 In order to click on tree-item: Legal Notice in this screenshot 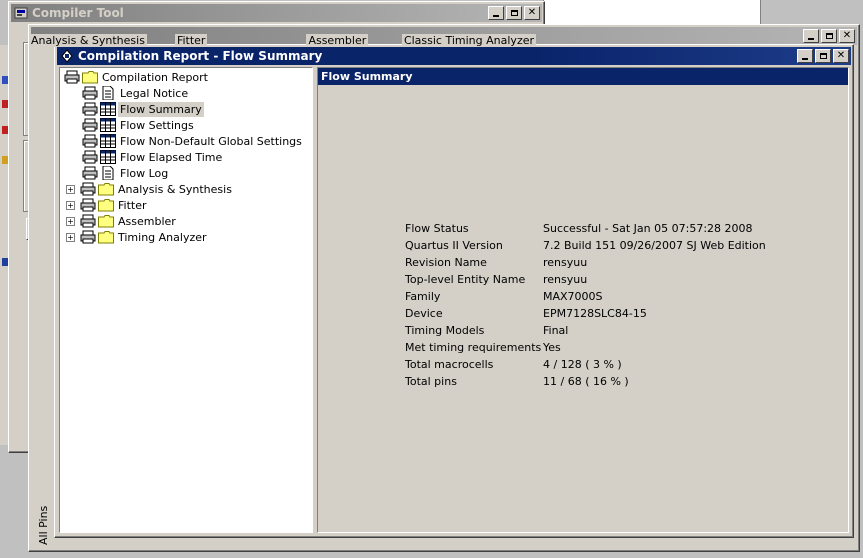, I will do `click(136, 93)`.